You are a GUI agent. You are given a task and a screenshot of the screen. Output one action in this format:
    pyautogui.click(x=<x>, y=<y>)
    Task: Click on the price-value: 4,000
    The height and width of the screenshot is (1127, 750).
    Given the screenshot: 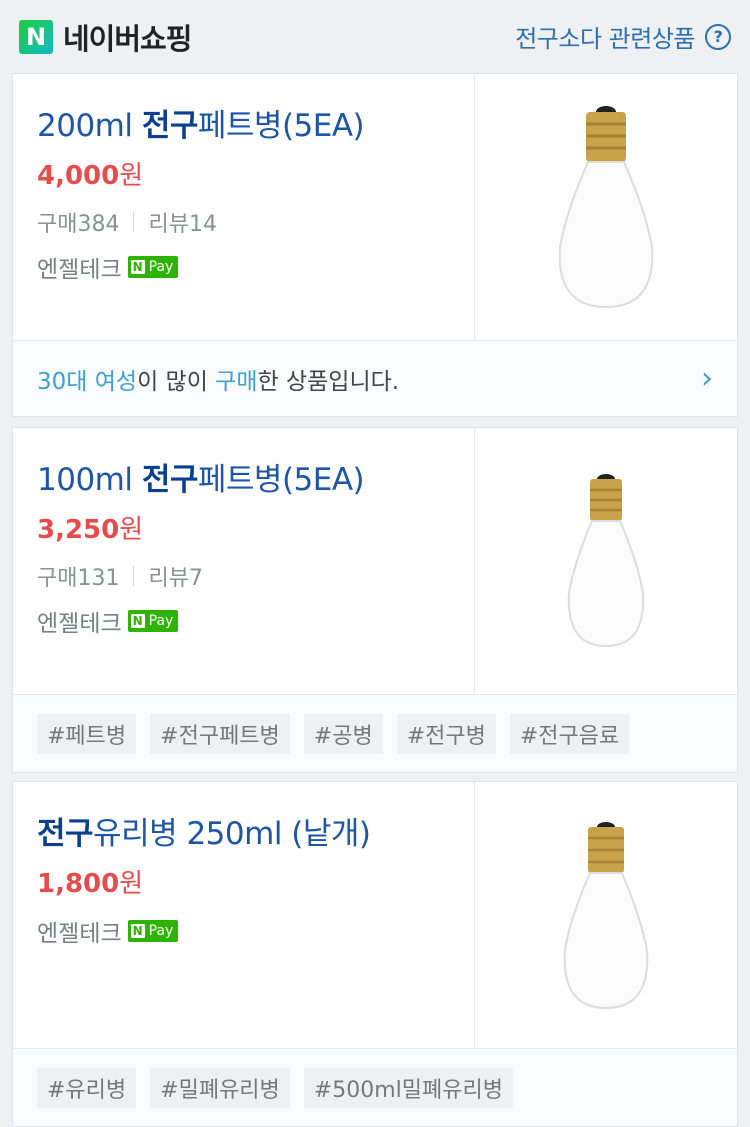 What is the action you would take?
    pyautogui.click(x=78, y=176)
    